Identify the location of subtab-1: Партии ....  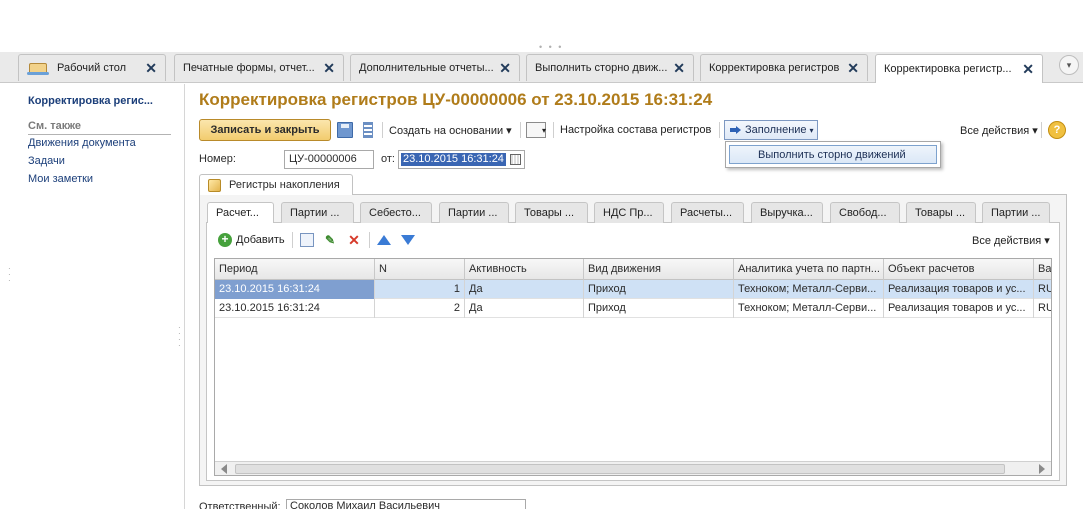
(317, 212).